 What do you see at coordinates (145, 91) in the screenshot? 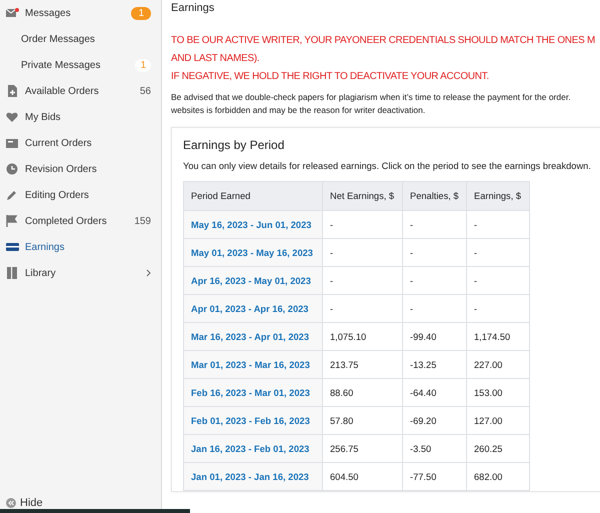
I see `item-count: 56` at bounding box center [145, 91].